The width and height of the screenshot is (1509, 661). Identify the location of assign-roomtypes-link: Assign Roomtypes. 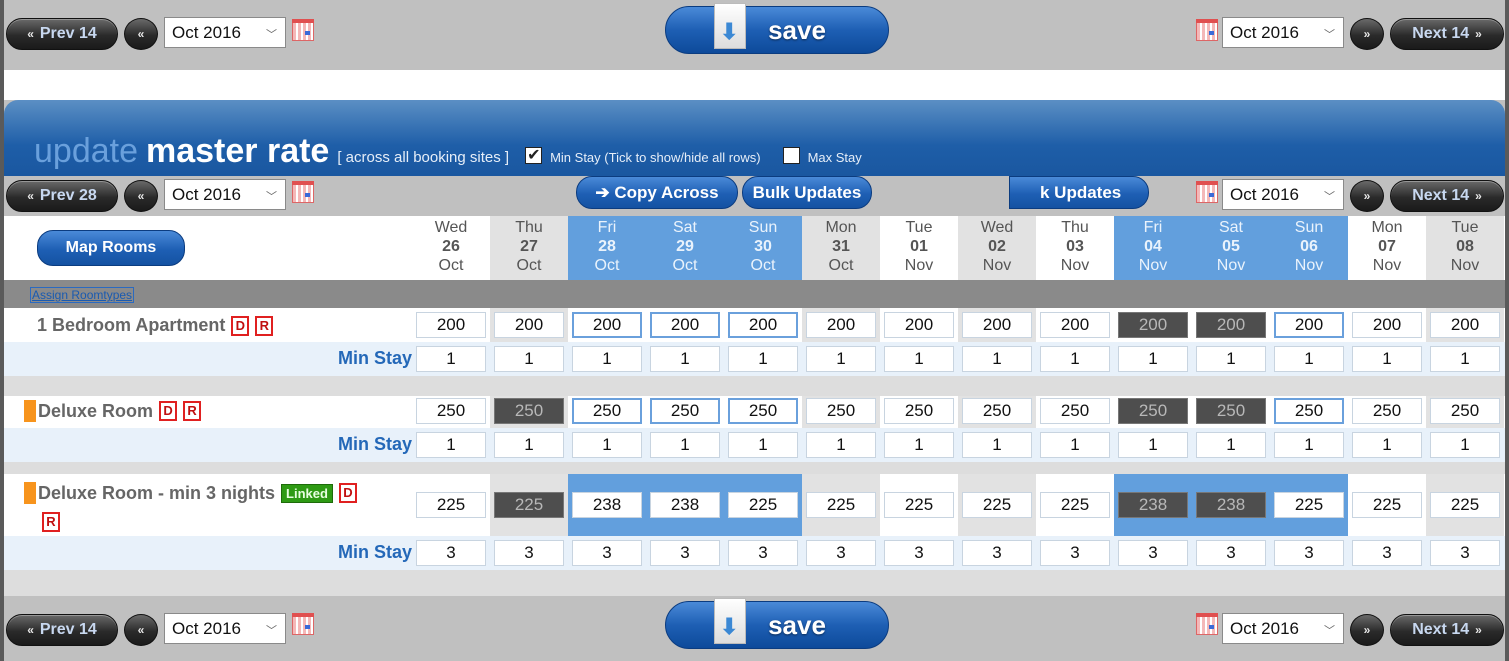
(82, 295).